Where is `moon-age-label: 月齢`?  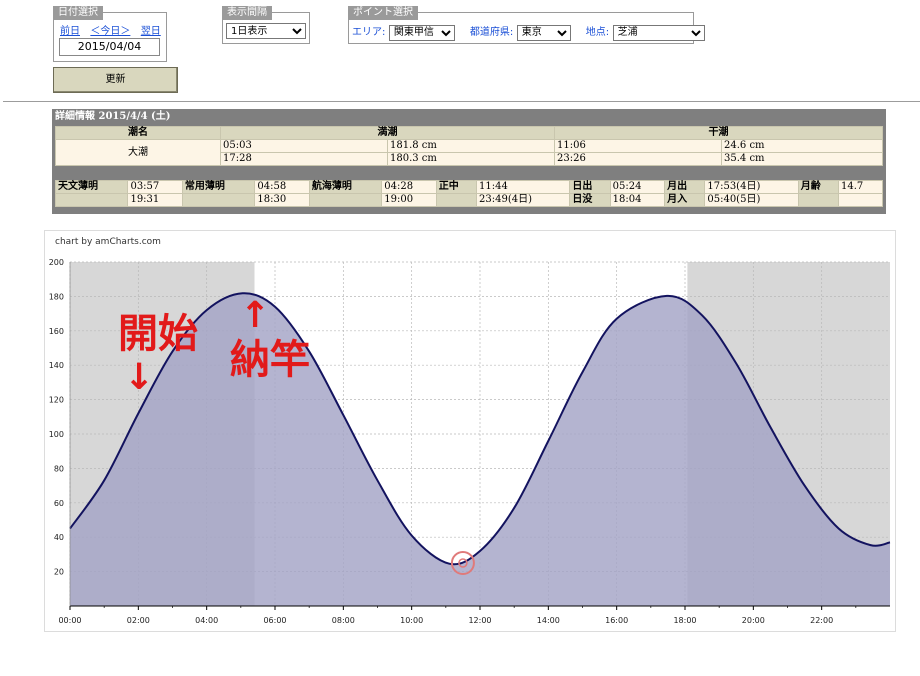
moon-age-label: 月齢 is located at coordinates (818, 187).